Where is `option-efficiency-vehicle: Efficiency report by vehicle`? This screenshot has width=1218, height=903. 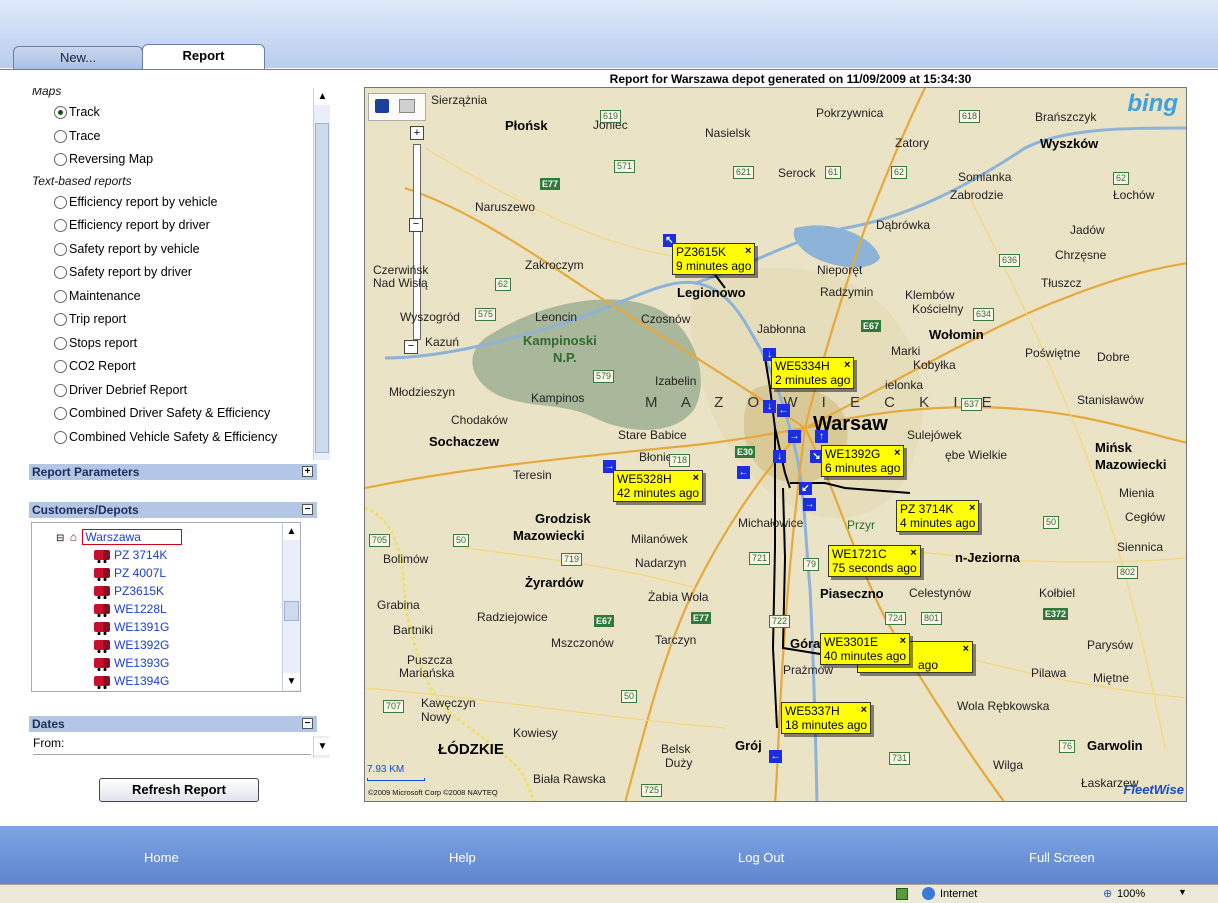 option-efficiency-vehicle: Efficiency report by vehicle is located at coordinates (162, 203).